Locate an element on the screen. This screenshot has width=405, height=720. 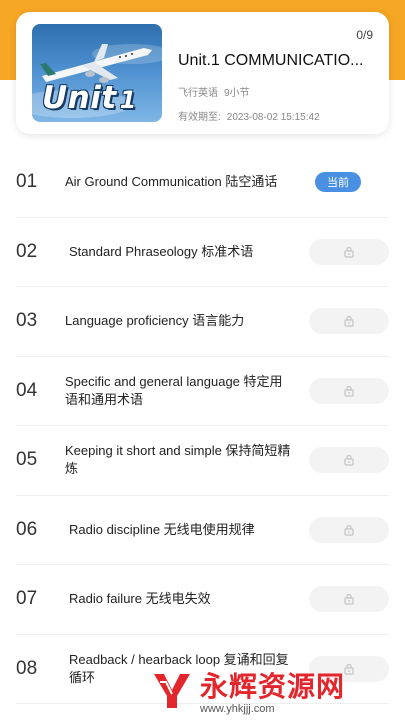
expiry-value: 2023-08-02 15:15:42 is located at coordinates (273, 117).